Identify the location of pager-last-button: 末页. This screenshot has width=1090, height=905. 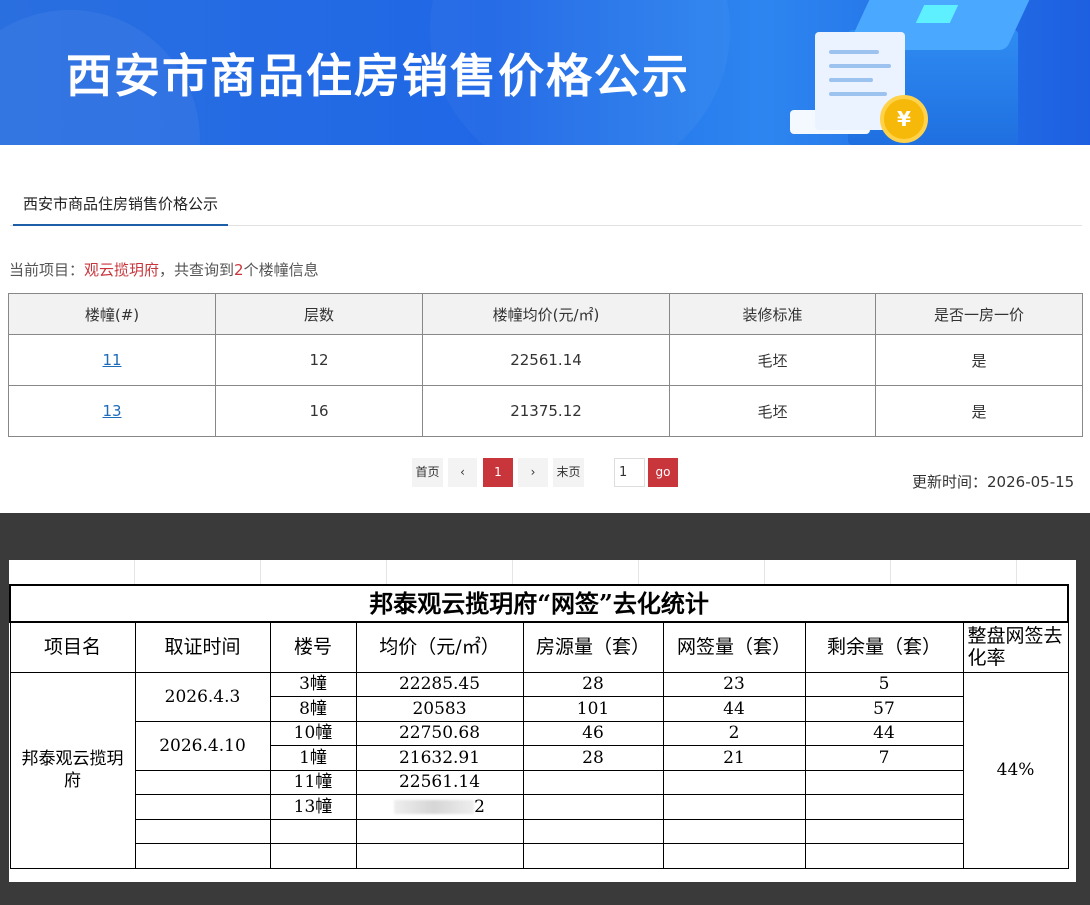
(568, 472).